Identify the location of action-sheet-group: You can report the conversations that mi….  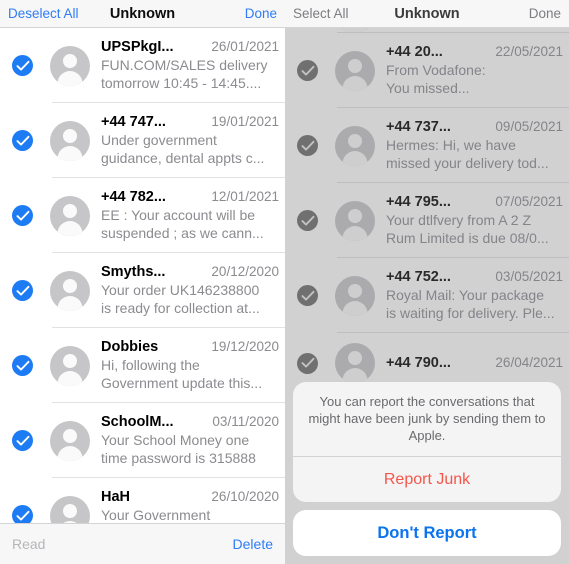
(427, 442).